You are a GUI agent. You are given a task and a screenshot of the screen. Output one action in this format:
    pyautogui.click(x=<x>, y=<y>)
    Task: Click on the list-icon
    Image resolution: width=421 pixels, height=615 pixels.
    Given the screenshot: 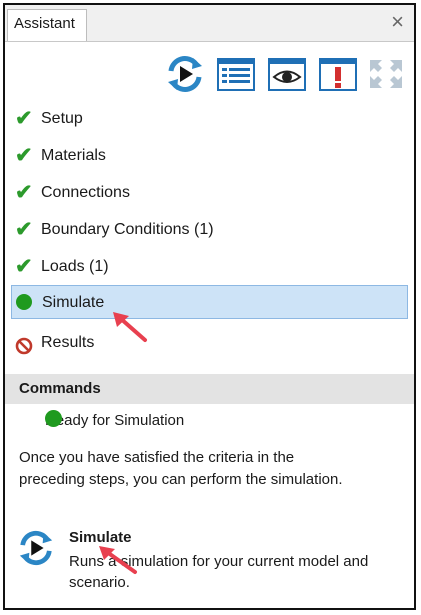 What is the action you would take?
    pyautogui.click(x=236, y=74)
    